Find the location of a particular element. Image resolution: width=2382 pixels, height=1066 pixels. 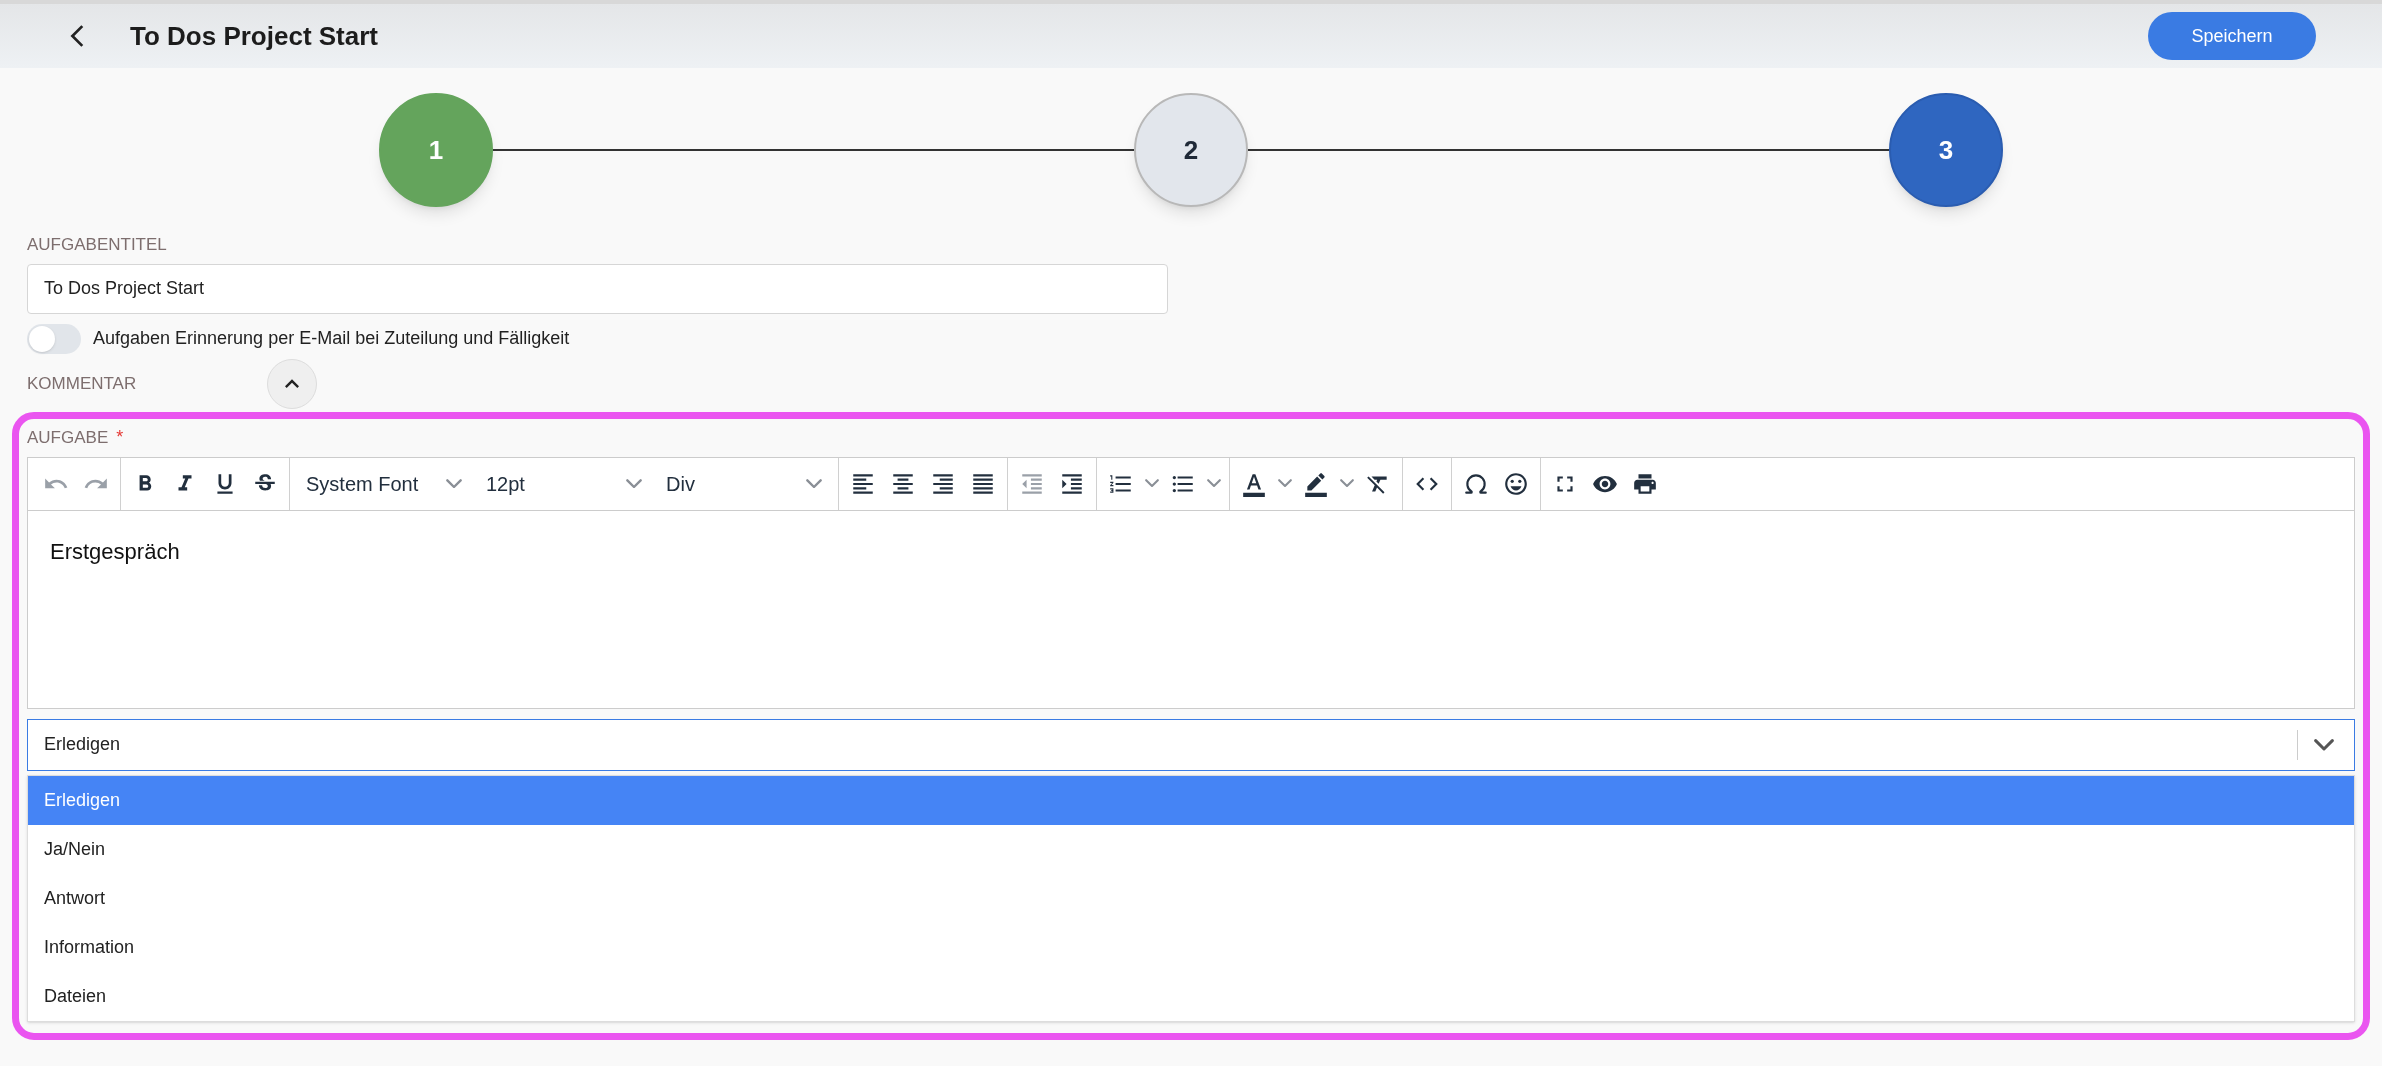

page-title: To Dos Project Start is located at coordinates (254, 36).